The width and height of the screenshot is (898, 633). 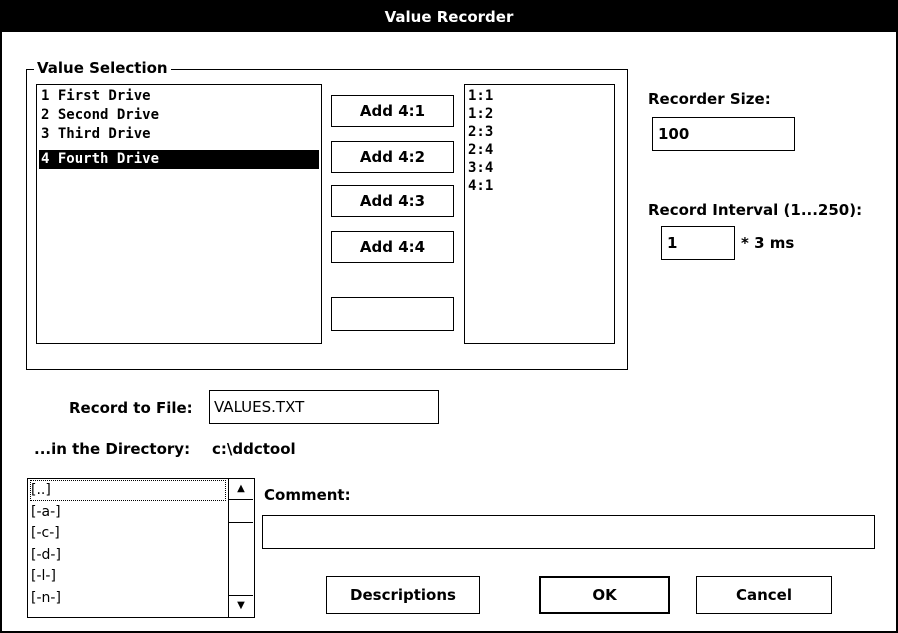 I want to click on descriptions-button: Descriptions, so click(x=403, y=595).